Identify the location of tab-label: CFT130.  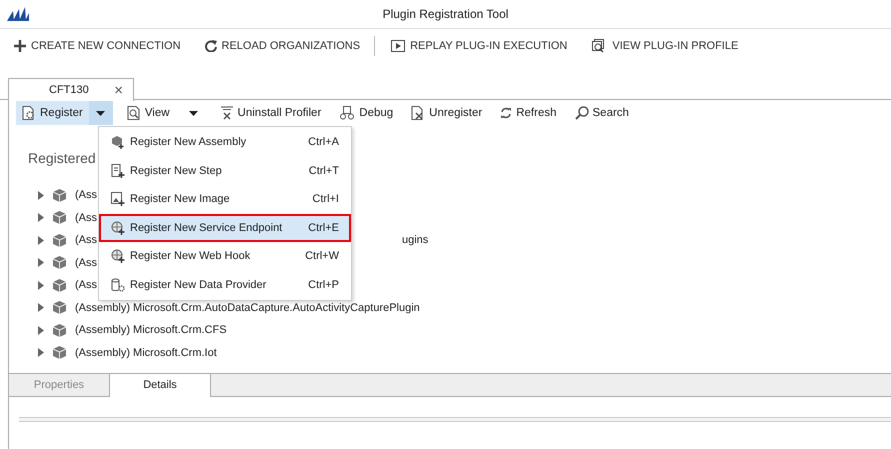
(69, 90).